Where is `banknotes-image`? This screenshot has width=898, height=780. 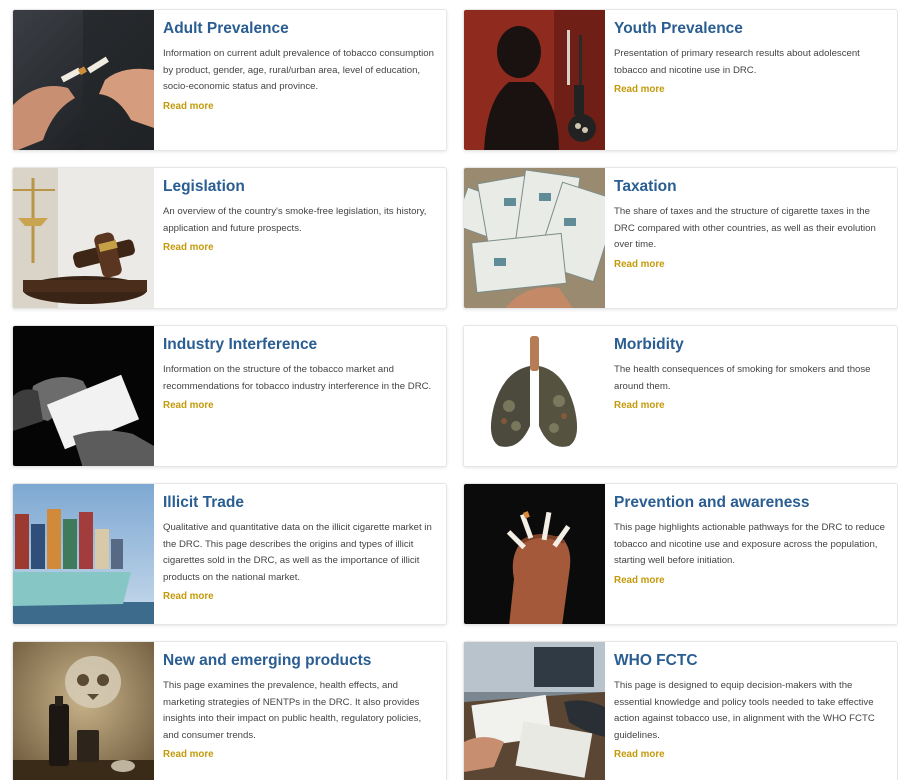 banknotes-image is located at coordinates (534, 238).